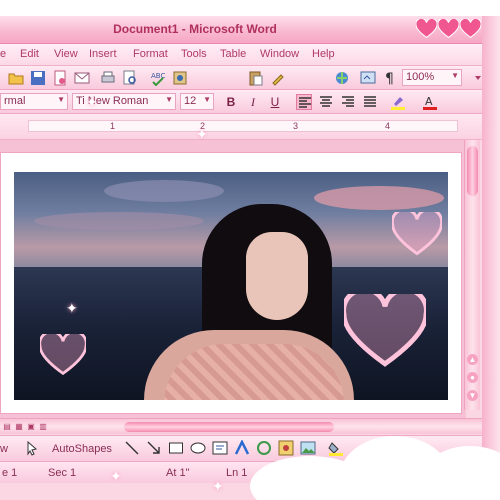 The width and height of the screenshot is (500, 500). What do you see at coordinates (308, 448) in the screenshot?
I see `insert-picture-icon` at bounding box center [308, 448].